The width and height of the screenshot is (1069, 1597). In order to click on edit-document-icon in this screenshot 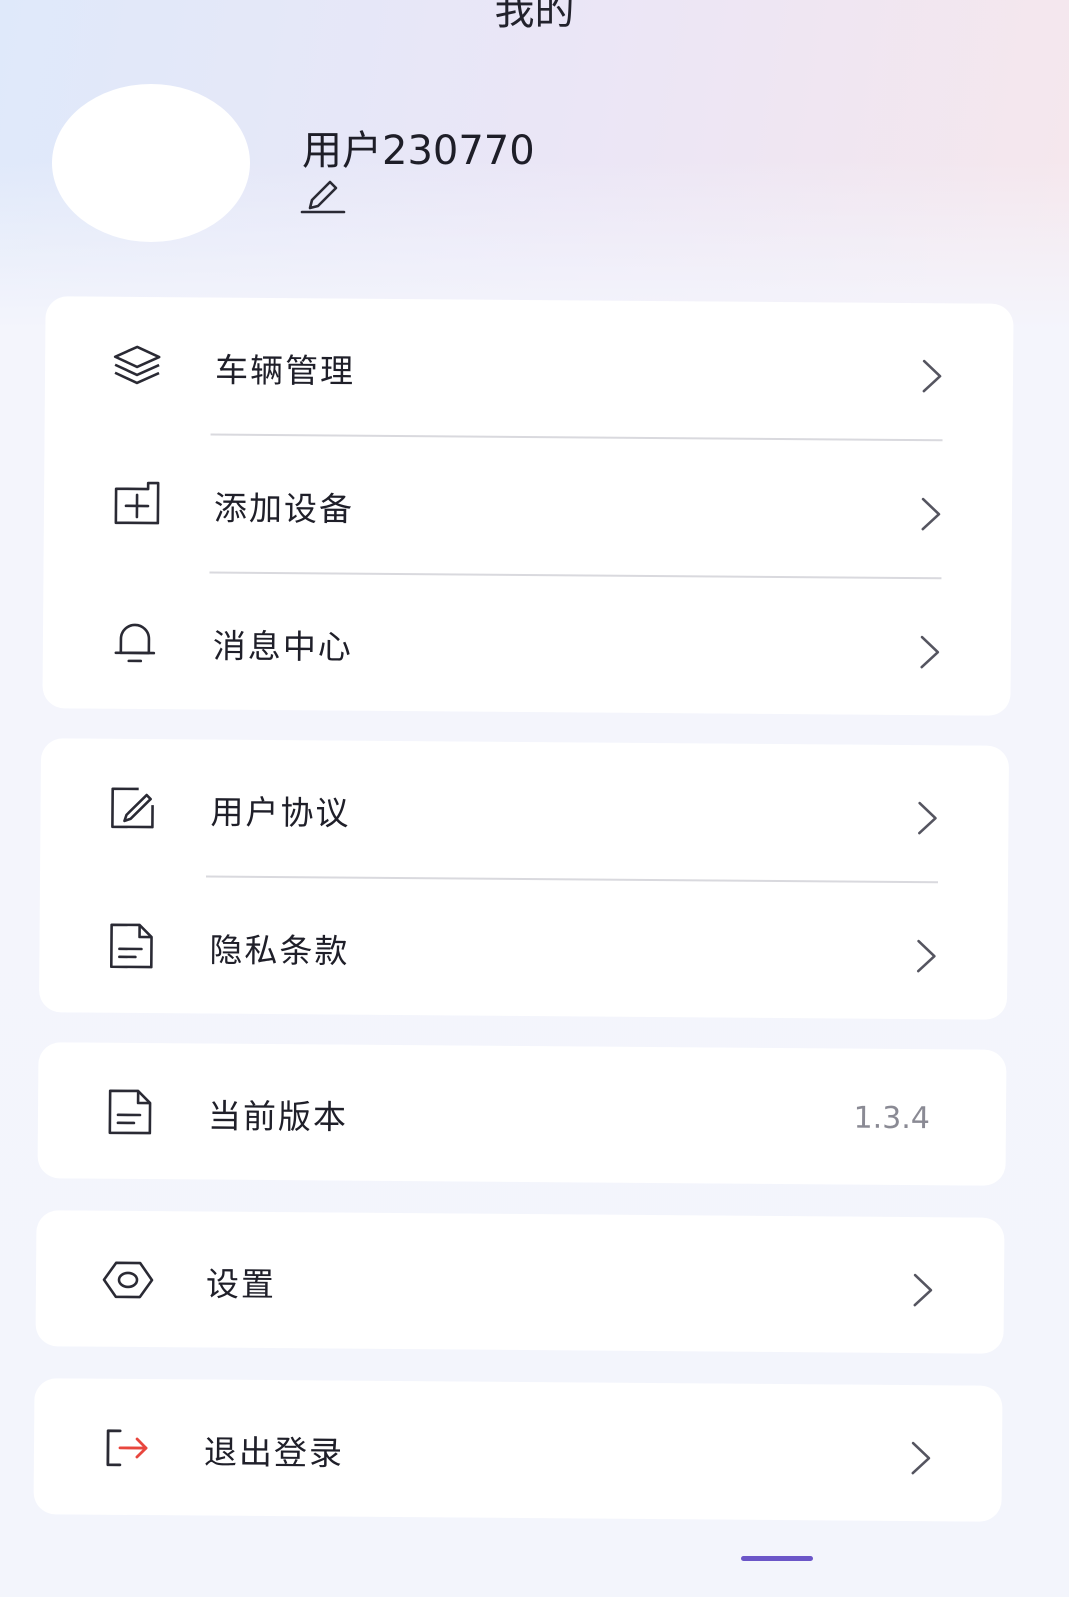, I will do `click(132, 808)`.